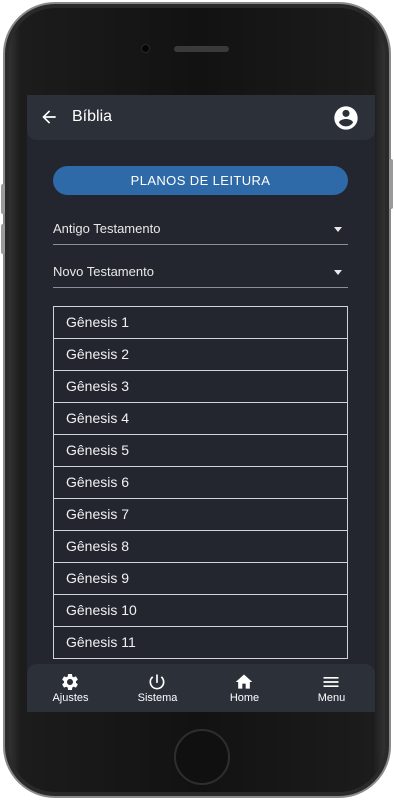  Describe the element at coordinates (200, 386) in the screenshot. I see `chapter-item: Gênesis 3` at that location.